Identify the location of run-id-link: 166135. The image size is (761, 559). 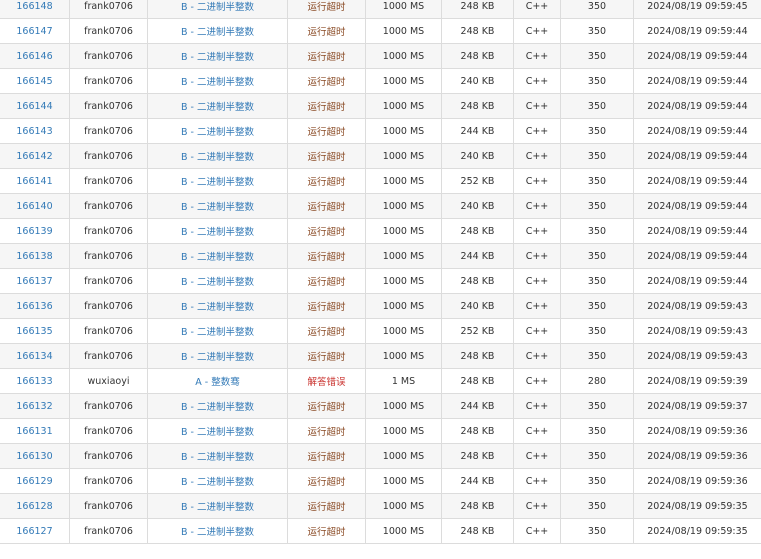
(34, 331).